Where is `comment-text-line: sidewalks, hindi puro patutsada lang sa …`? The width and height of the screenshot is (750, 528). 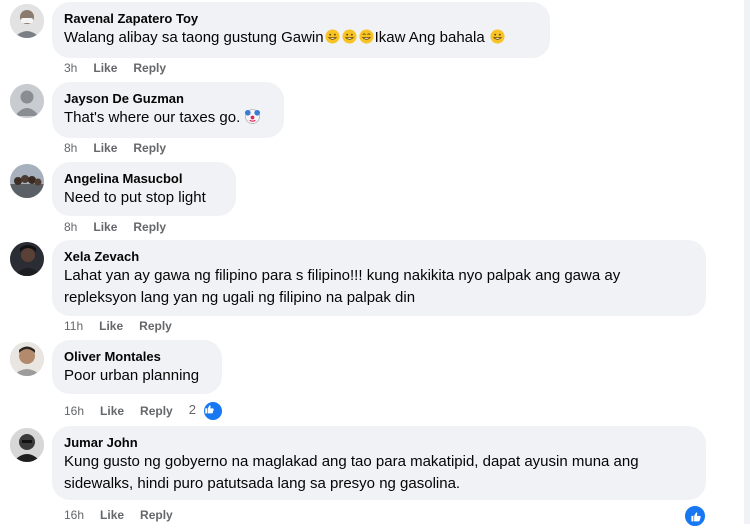 comment-text-line: sidewalks, hindi puro patutsada lang sa … is located at coordinates (262, 483).